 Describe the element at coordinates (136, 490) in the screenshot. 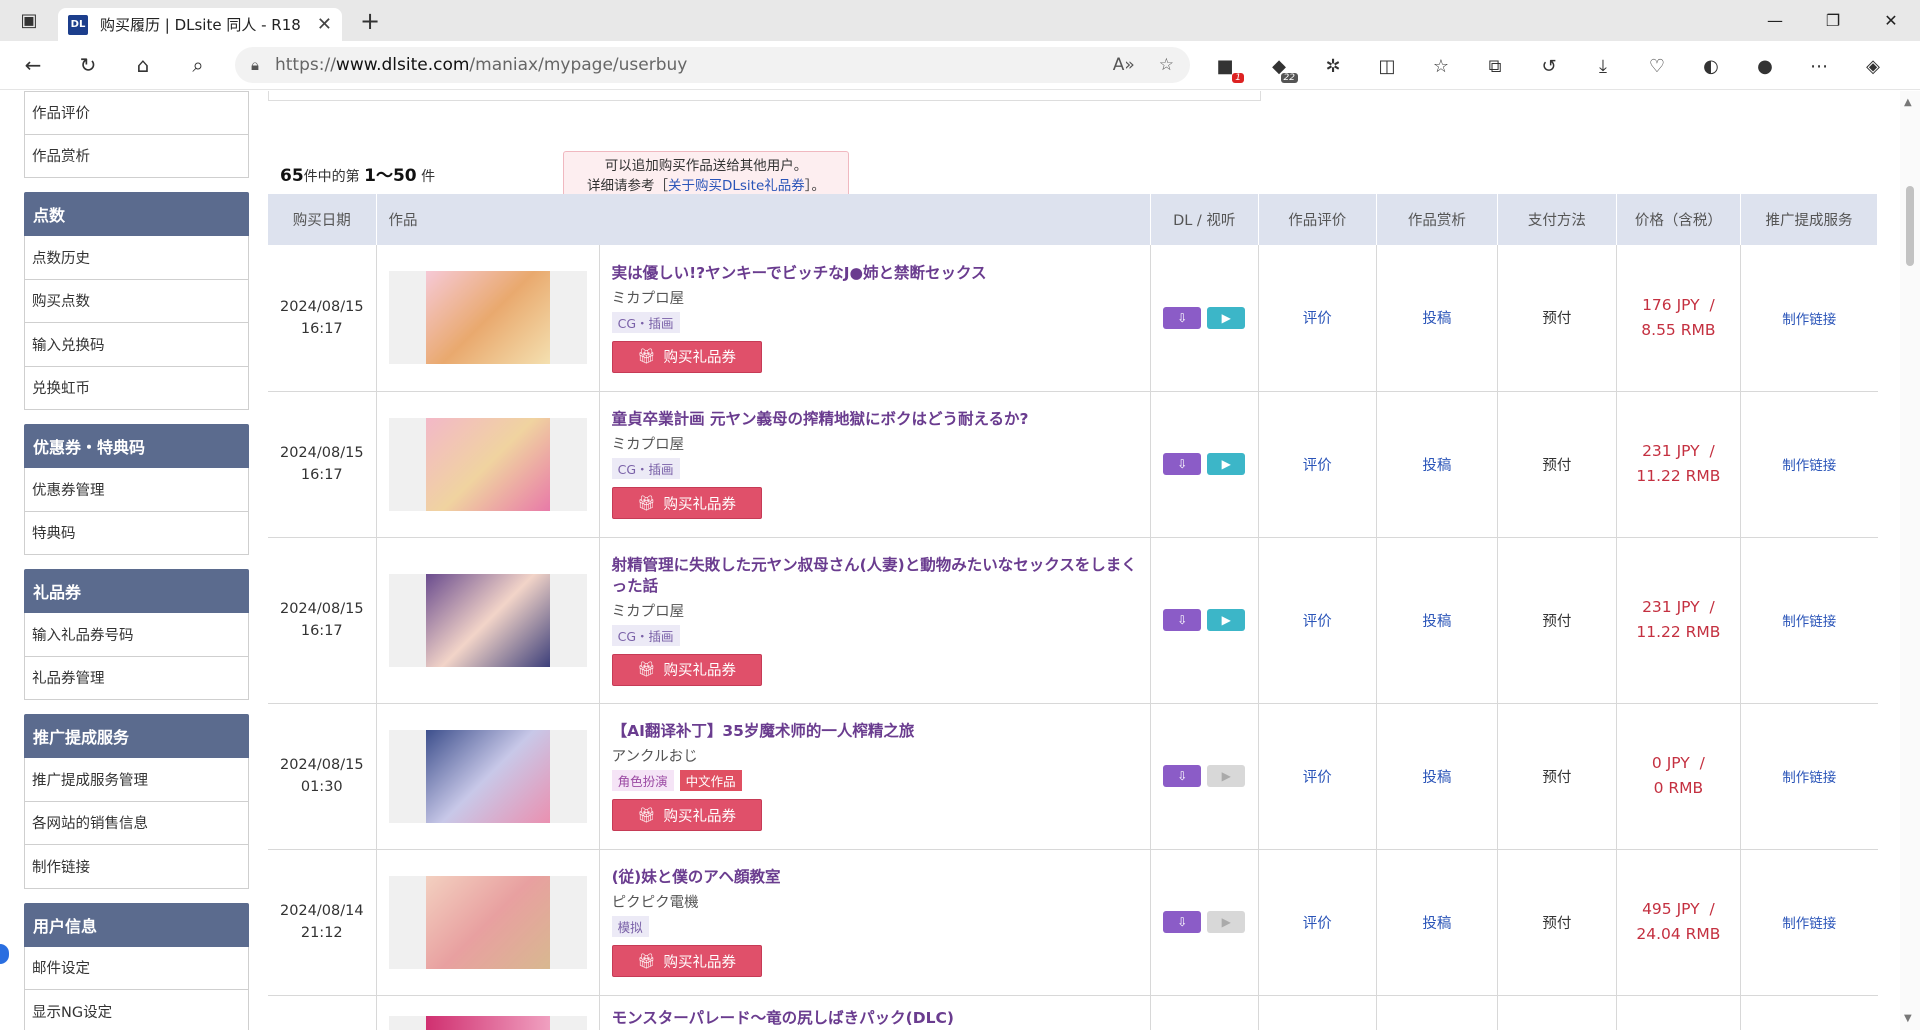

I see `sidebar-item-coupon-manage: 优惠券管理` at that location.